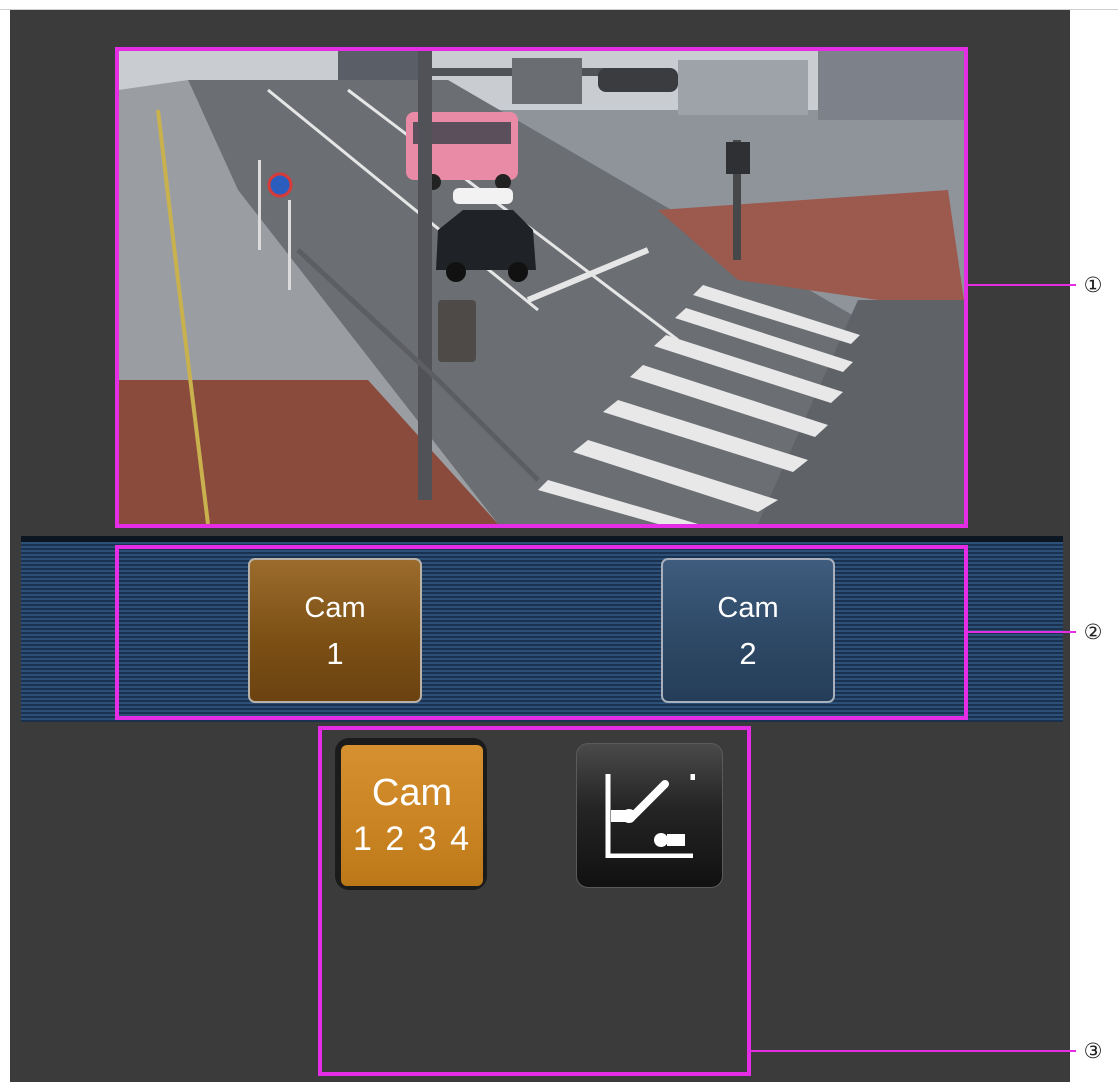 This screenshot has width=1118, height=1082. What do you see at coordinates (1093, 285) in the screenshot?
I see `callout-number-1: ①` at bounding box center [1093, 285].